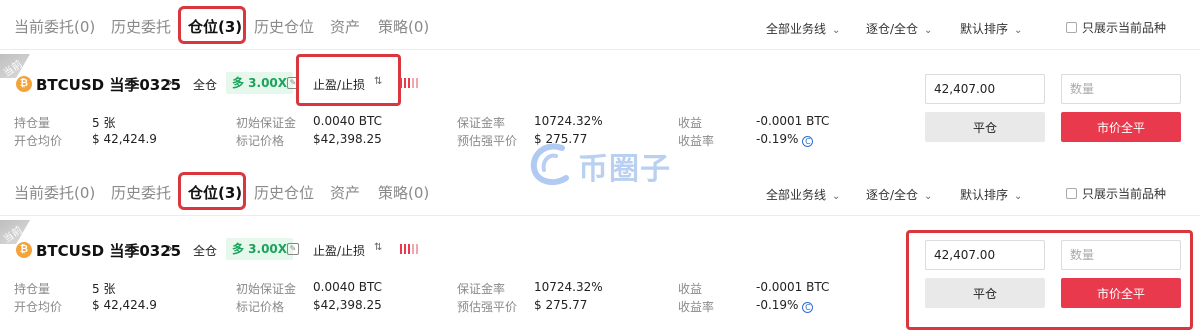 This screenshot has width=1200, height=332. I want to click on only-current-label: 只展示当前品种, so click(1124, 194).